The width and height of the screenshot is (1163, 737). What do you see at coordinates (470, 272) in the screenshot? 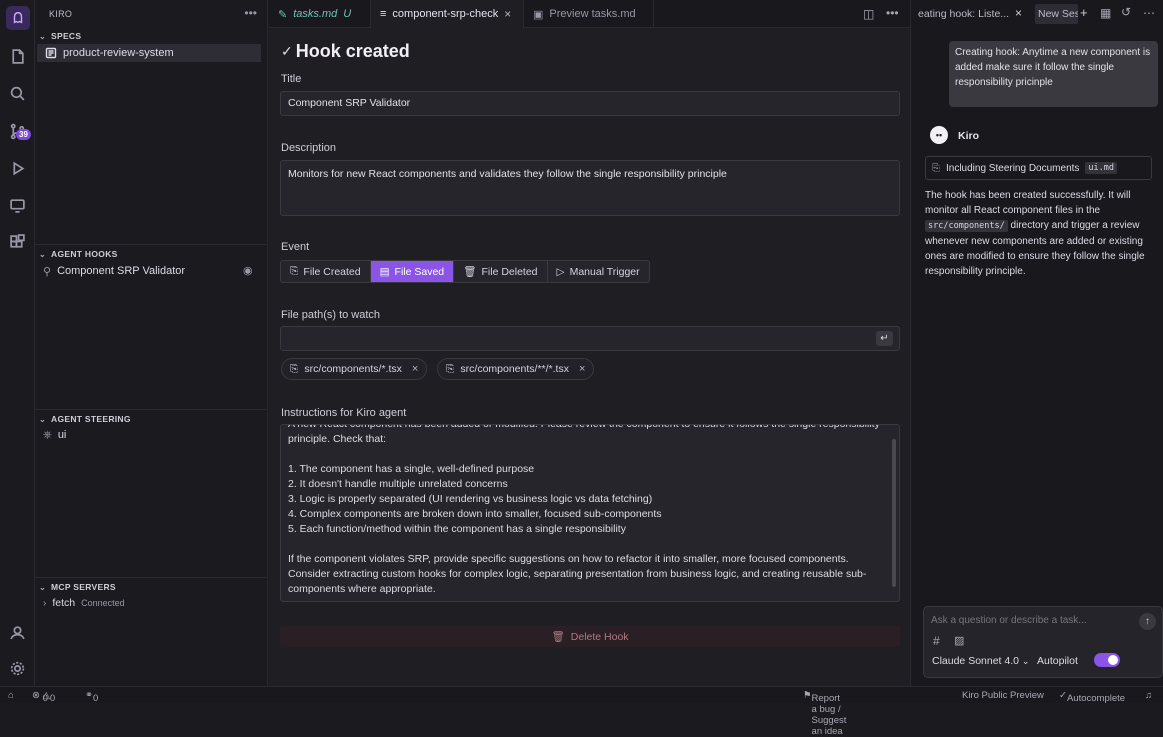
I see `trash-icon: 🗑` at bounding box center [470, 272].